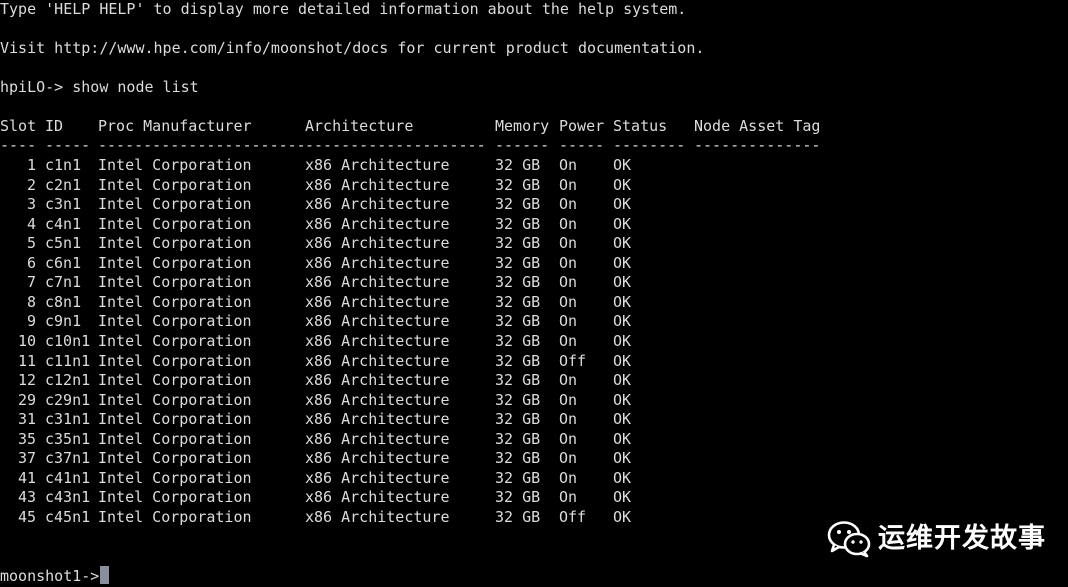 The image size is (1068, 587). Describe the element at coordinates (582, 126) in the screenshot. I see `header-power: Power` at that location.